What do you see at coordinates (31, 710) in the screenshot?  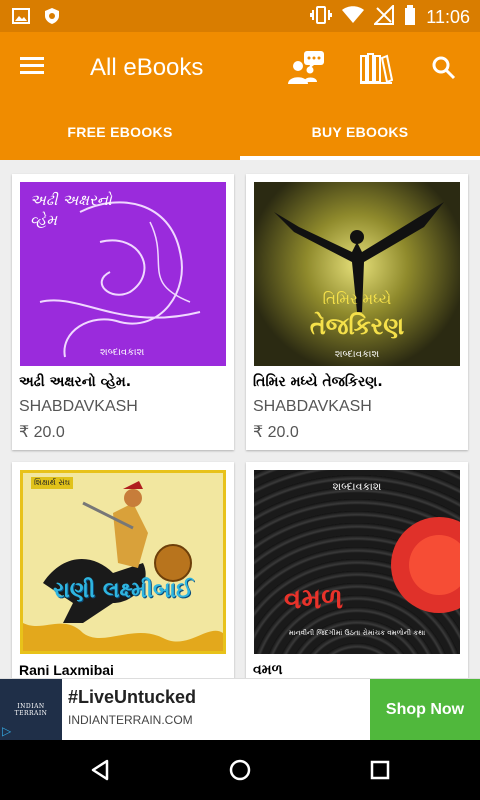 I see `ad-brand: INDIAN TERRAIN` at bounding box center [31, 710].